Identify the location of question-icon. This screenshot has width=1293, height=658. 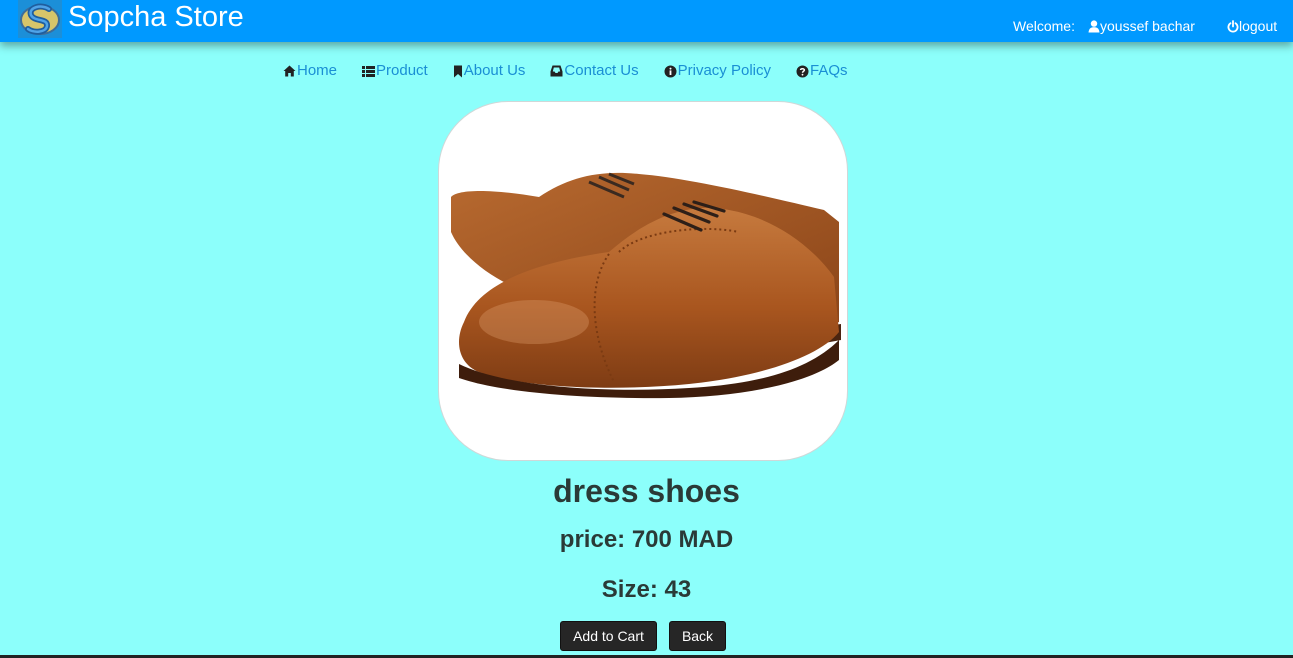
(802, 71).